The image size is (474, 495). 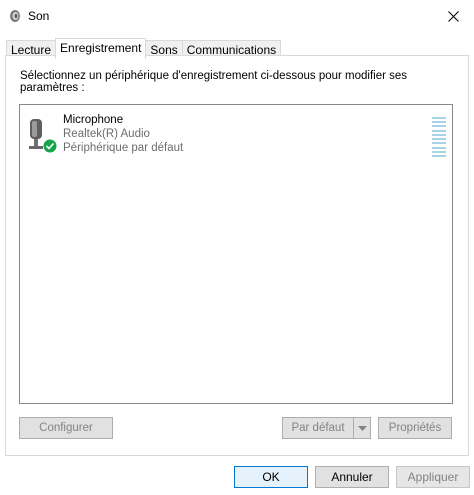 I want to click on configure-button: Configurer, so click(x=66, y=428).